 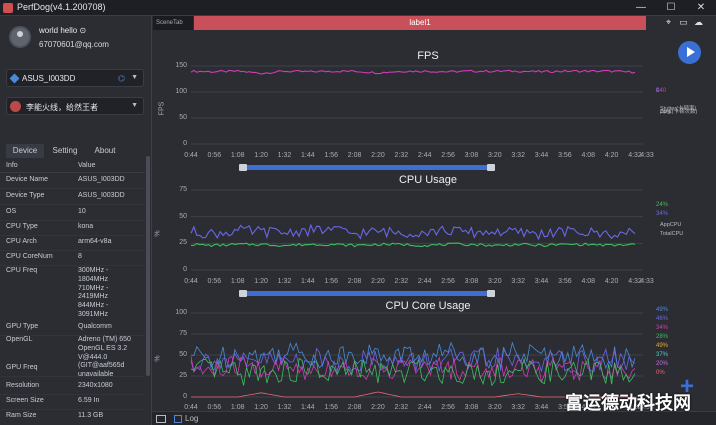 I want to click on scene-tab: SceneTab, so click(x=173, y=23).